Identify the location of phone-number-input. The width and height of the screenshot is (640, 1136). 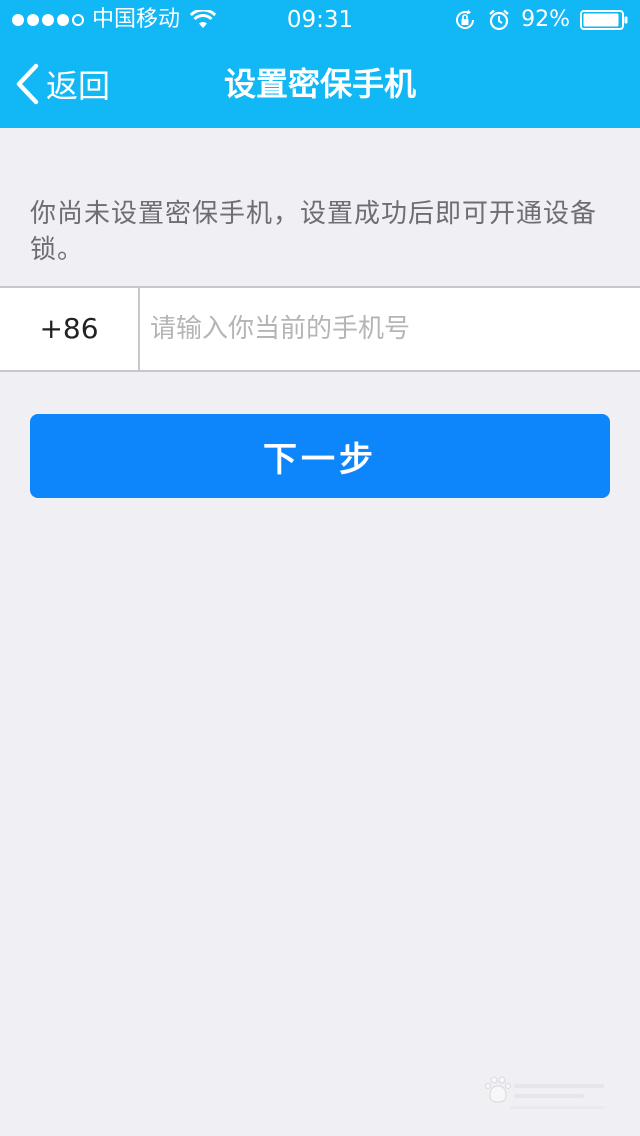
(385, 329).